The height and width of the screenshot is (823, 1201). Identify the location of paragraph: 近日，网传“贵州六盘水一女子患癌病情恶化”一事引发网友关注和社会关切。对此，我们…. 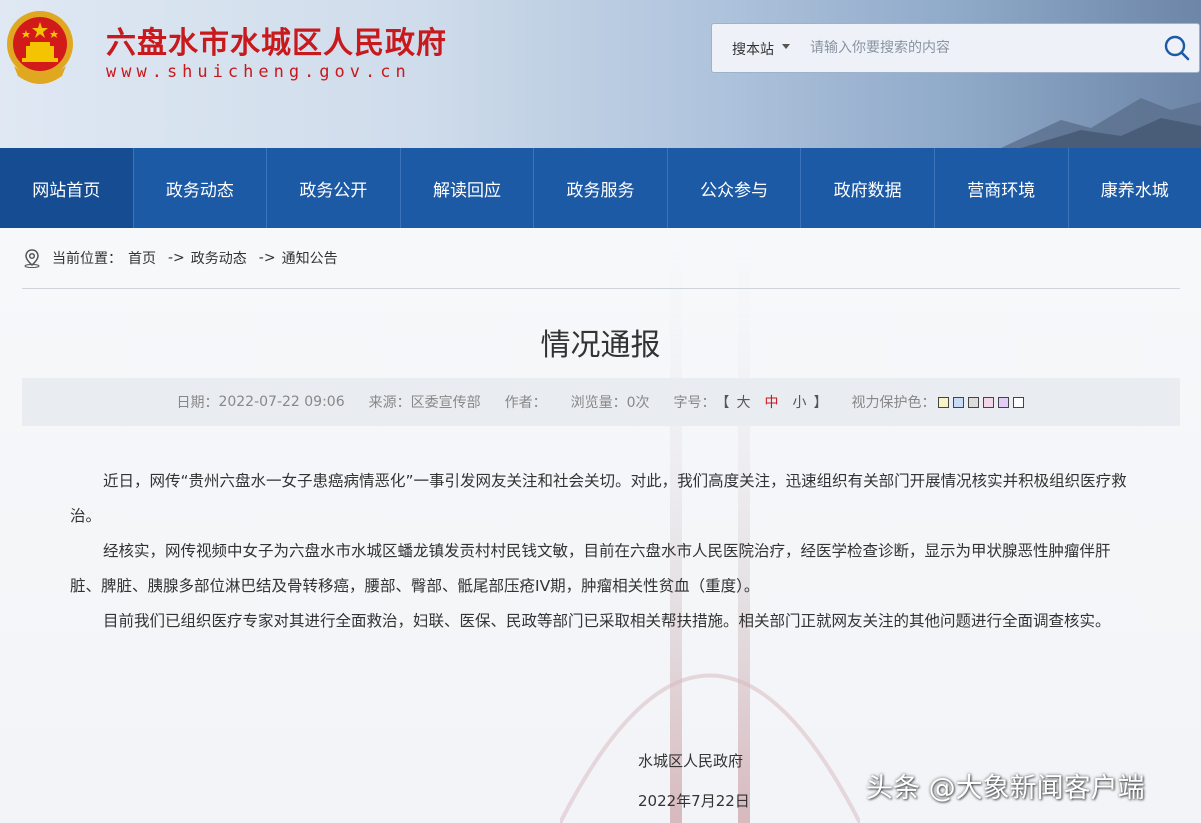
(598, 498).